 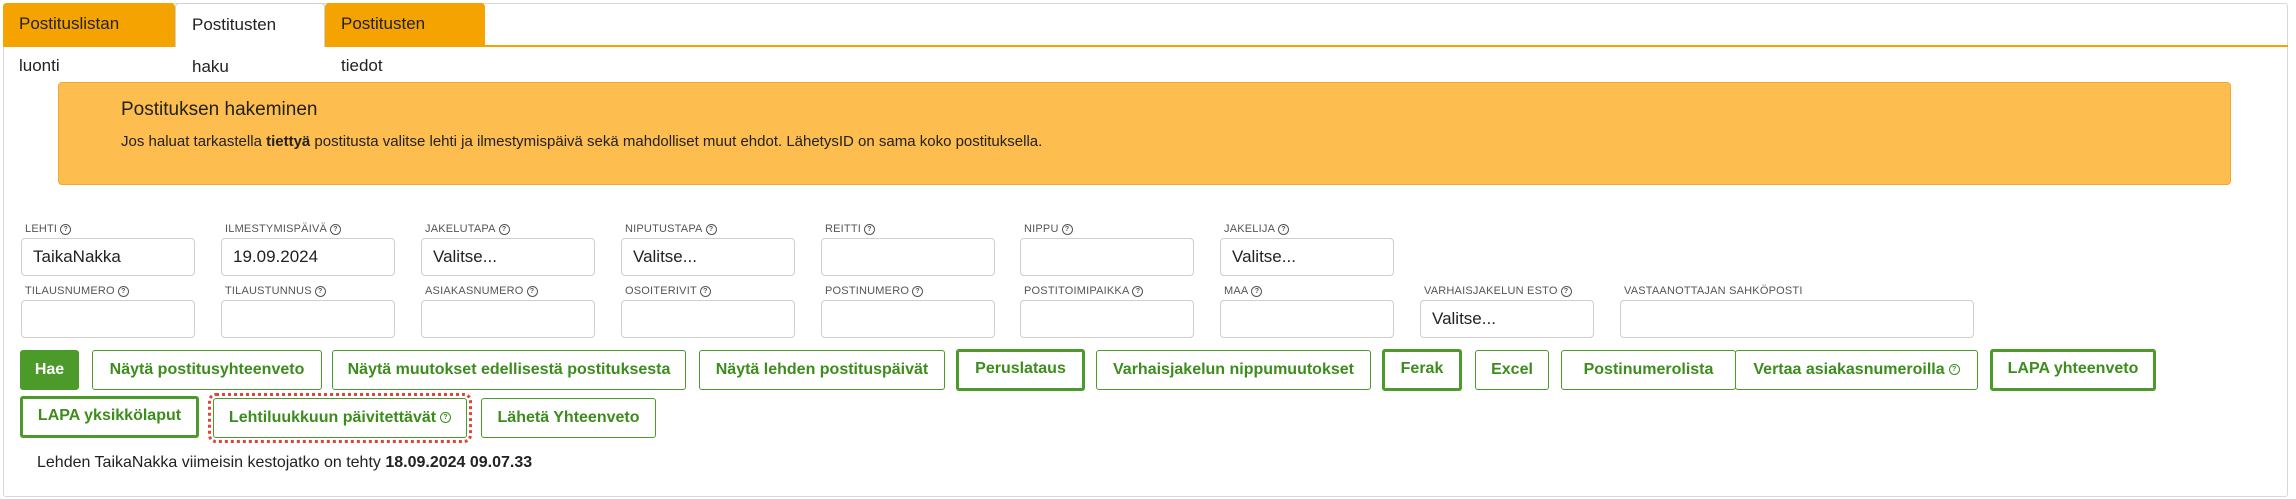 I want to click on ferak-button: Ferak, so click(x=1422, y=370).